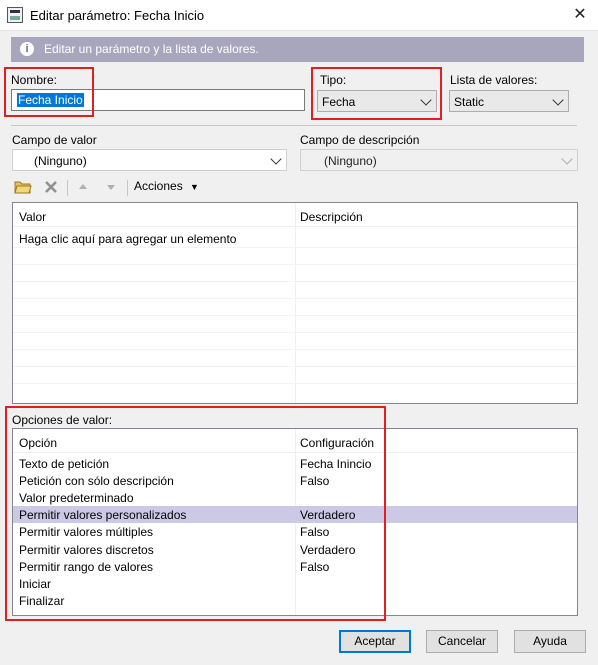  Describe the element at coordinates (194, 187) in the screenshot. I see `dropdown-arrow-icon: ▼` at that location.